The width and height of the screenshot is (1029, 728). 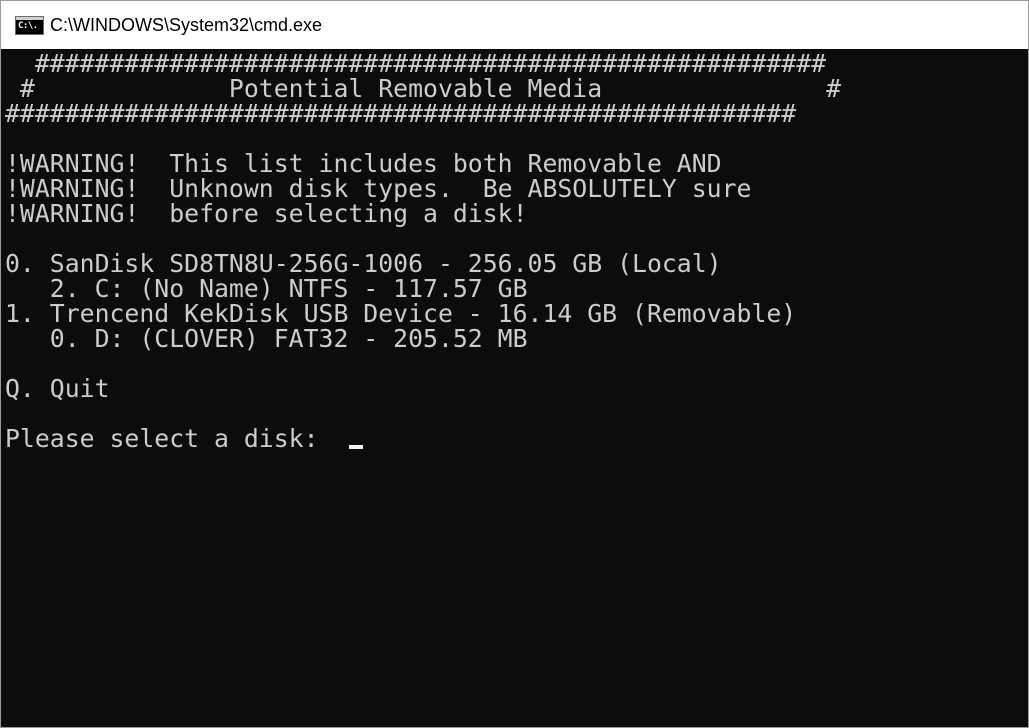 What do you see at coordinates (266, 288) in the screenshot?
I see `partition-entry: 2. C: (No Name) NTFS - 117.57 GB` at bounding box center [266, 288].